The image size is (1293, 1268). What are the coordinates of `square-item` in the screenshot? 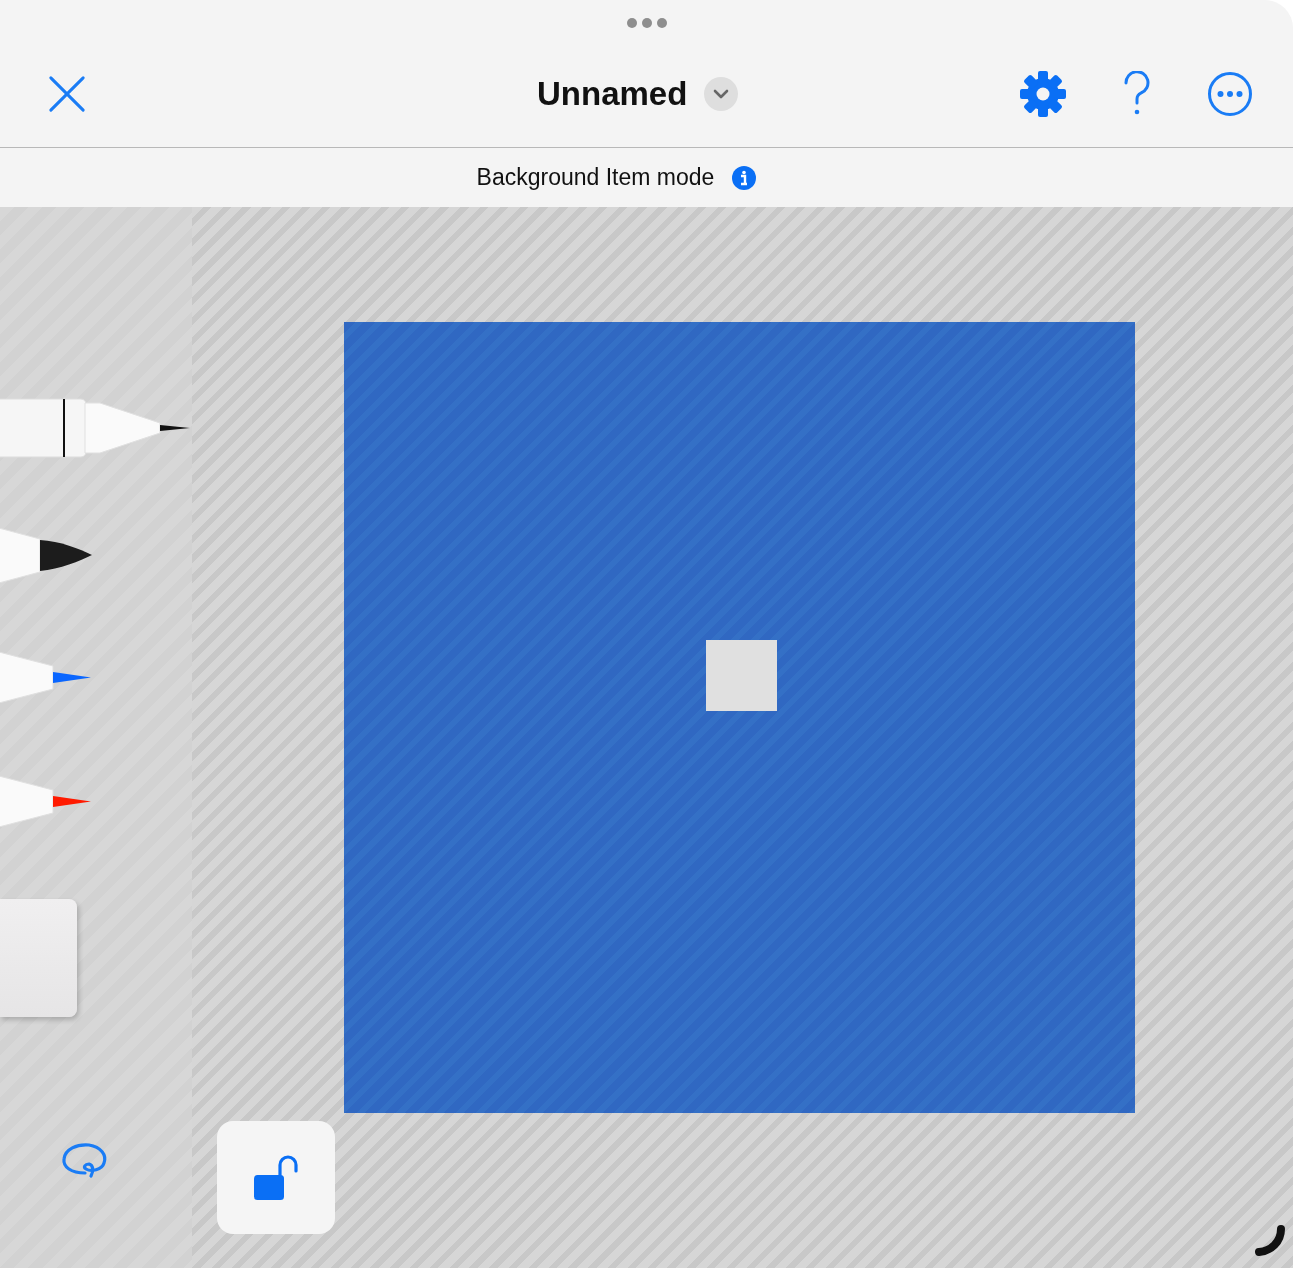 It's located at (741, 675).